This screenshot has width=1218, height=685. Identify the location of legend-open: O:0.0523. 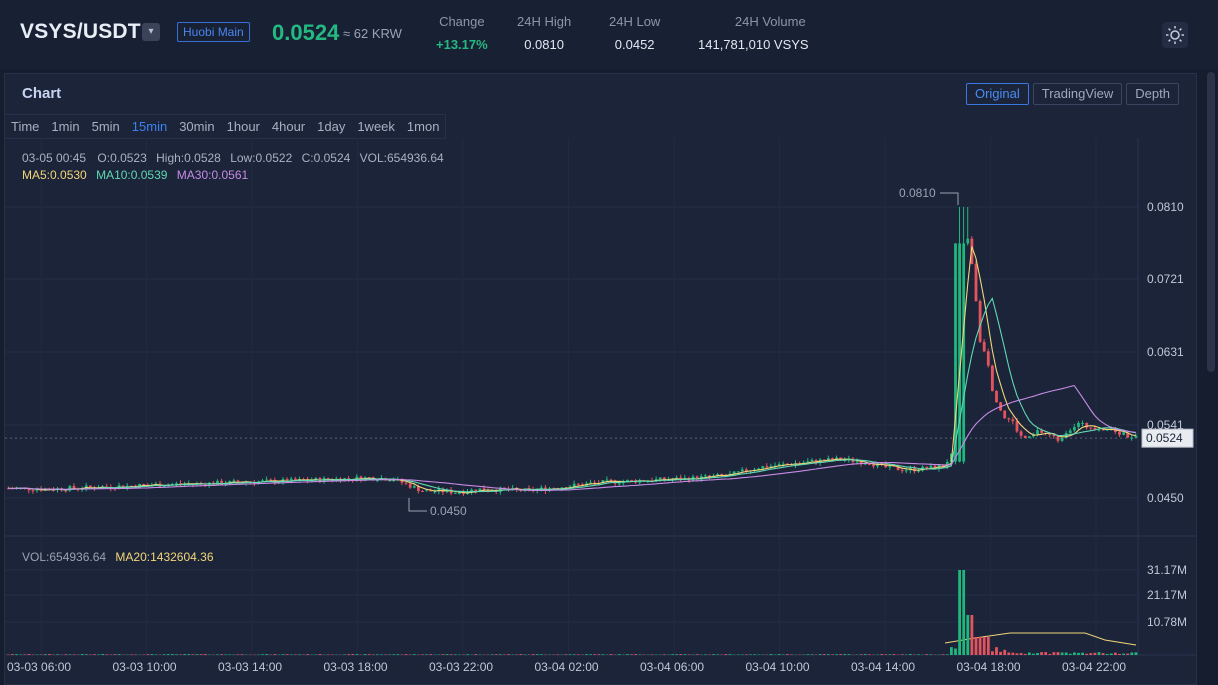
(122, 158).